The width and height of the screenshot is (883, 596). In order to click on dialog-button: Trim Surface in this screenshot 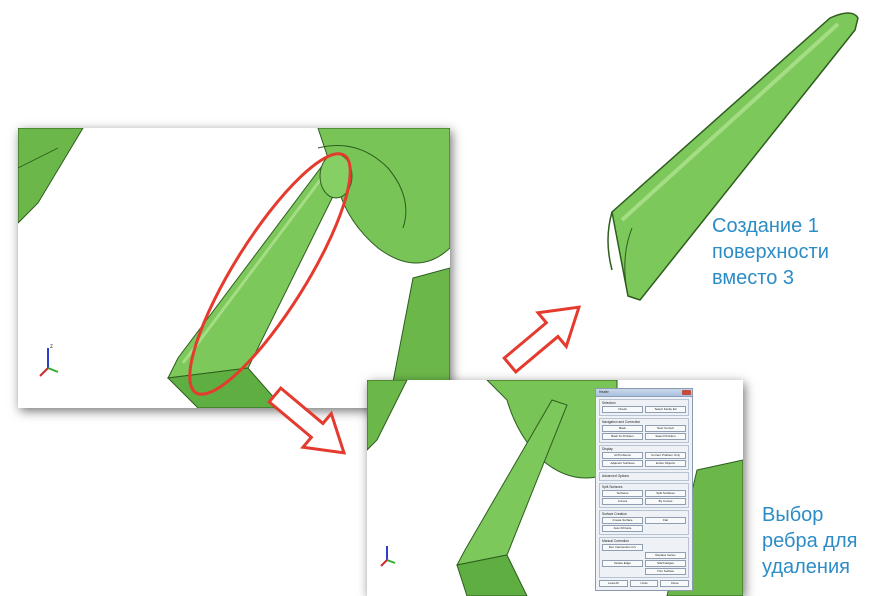, I will do `click(665, 571)`.